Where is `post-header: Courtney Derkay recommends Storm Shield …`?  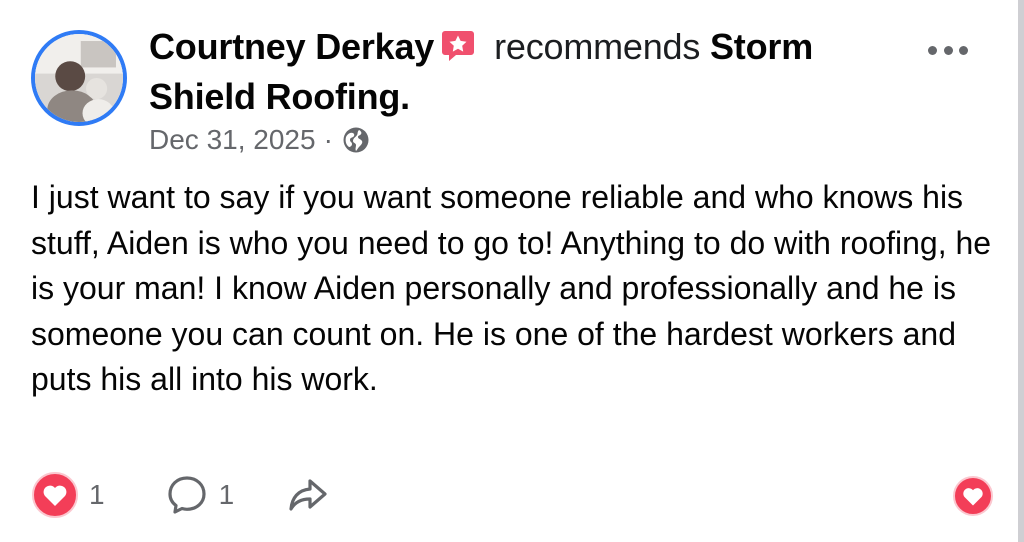 post-header: Courtney Derkay recommends Storm Shield … is located at coordinates (529, 72).